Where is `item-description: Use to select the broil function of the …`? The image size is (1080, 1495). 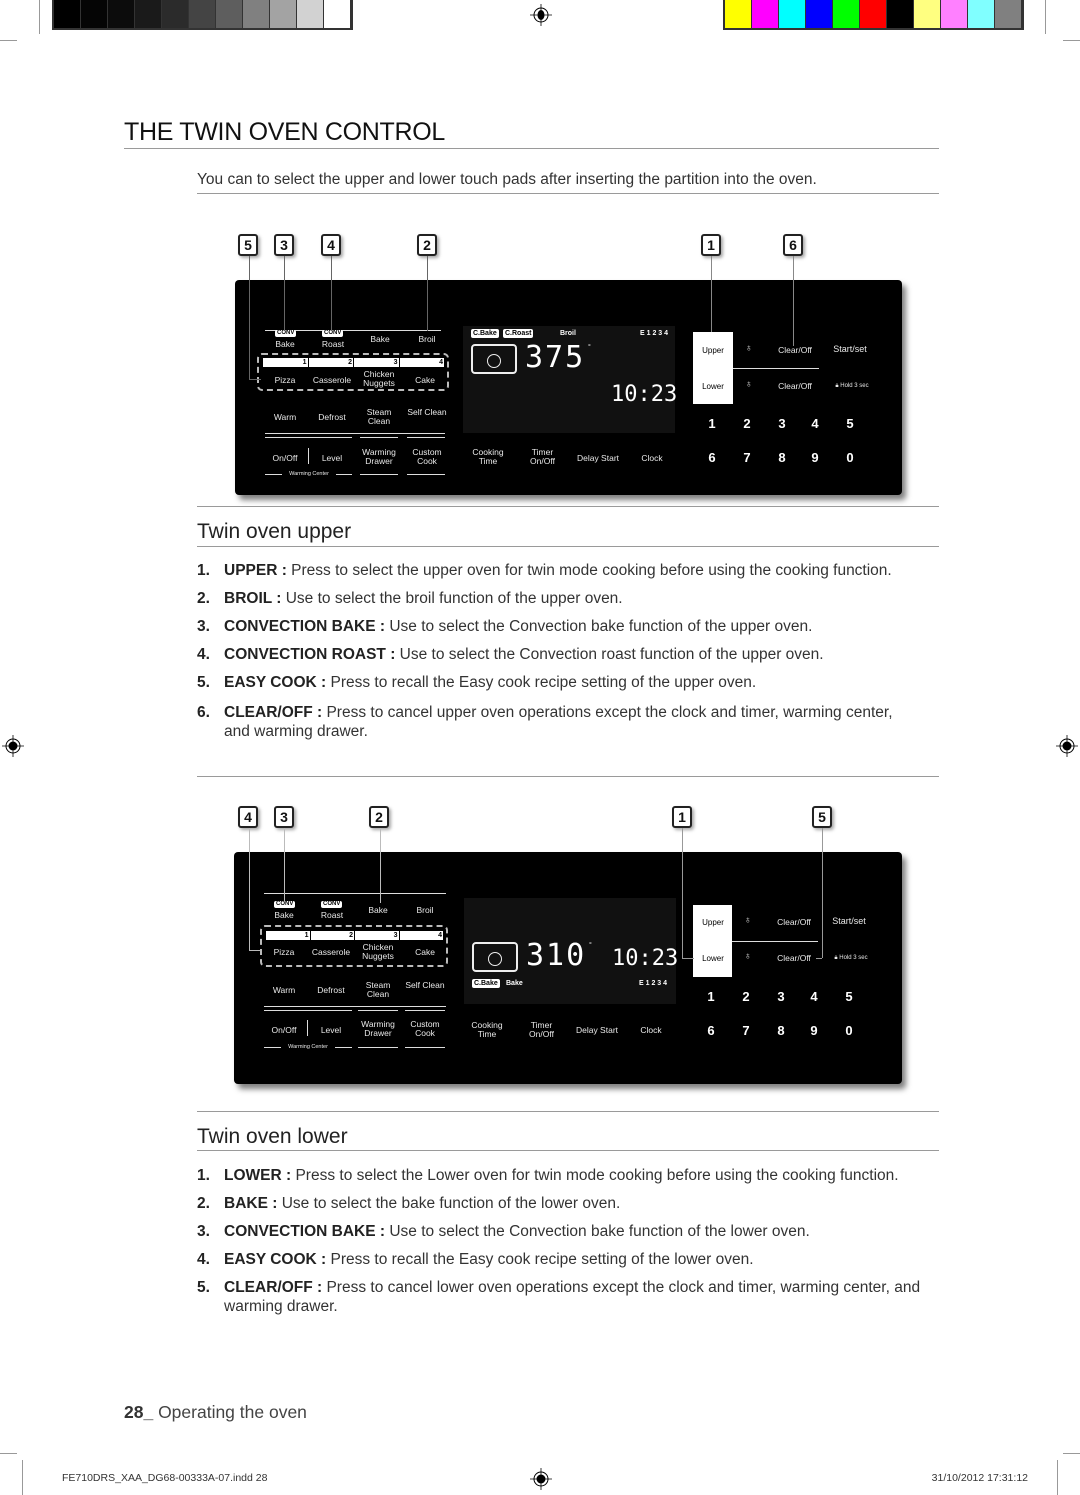
item-description: Use to select the broil function of the … is located at coordinates (452, 598).